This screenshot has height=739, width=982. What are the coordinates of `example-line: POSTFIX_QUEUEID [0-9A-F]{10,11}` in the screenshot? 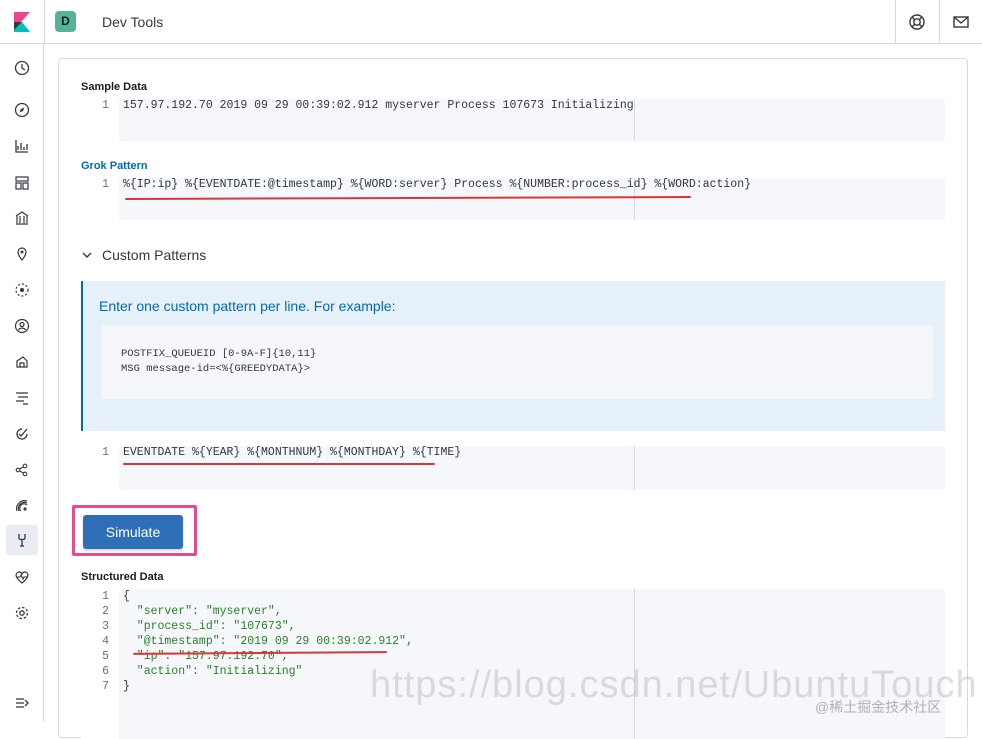 It's located at (219, 354).